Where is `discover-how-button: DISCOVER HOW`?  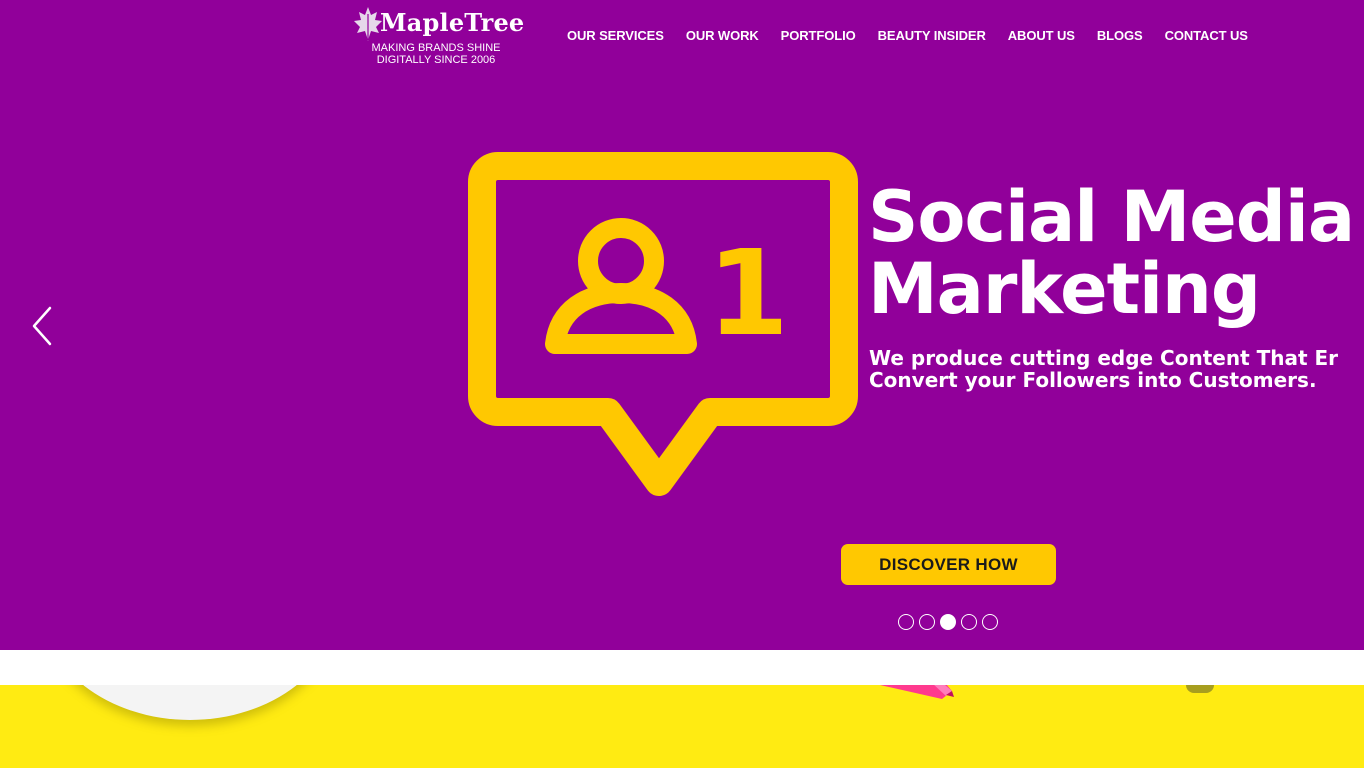
discover-how-button: DISCOVER HOW is located at coordinates (948, 564).